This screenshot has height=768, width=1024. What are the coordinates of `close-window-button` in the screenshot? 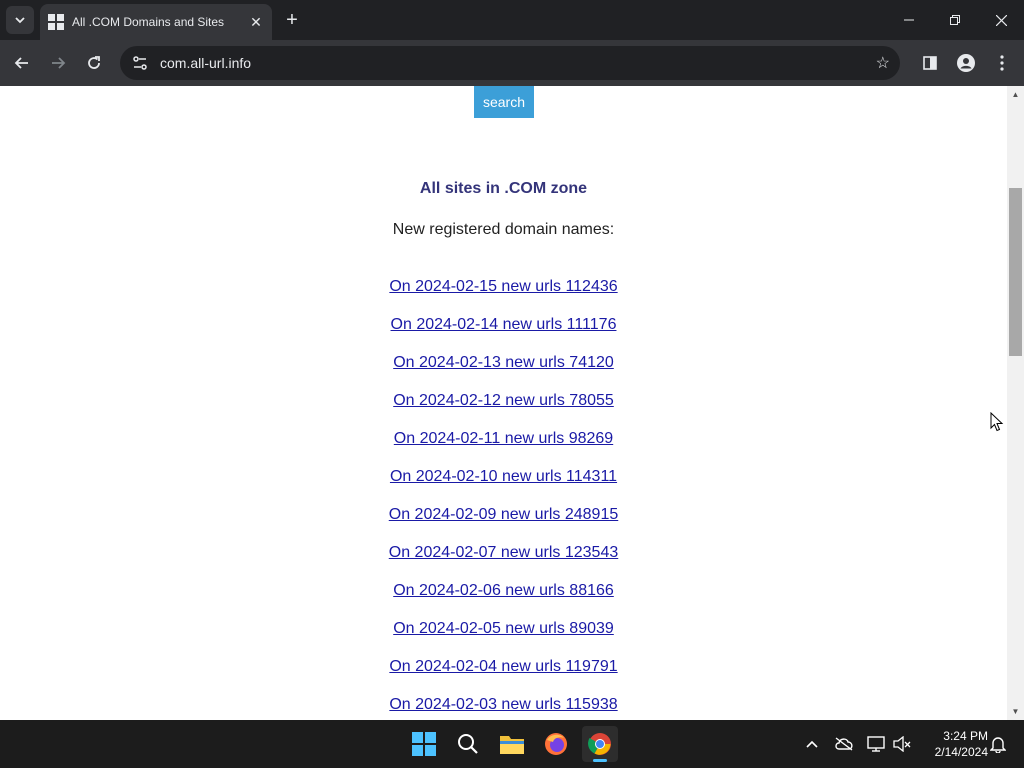 It's located at (1001, 20).